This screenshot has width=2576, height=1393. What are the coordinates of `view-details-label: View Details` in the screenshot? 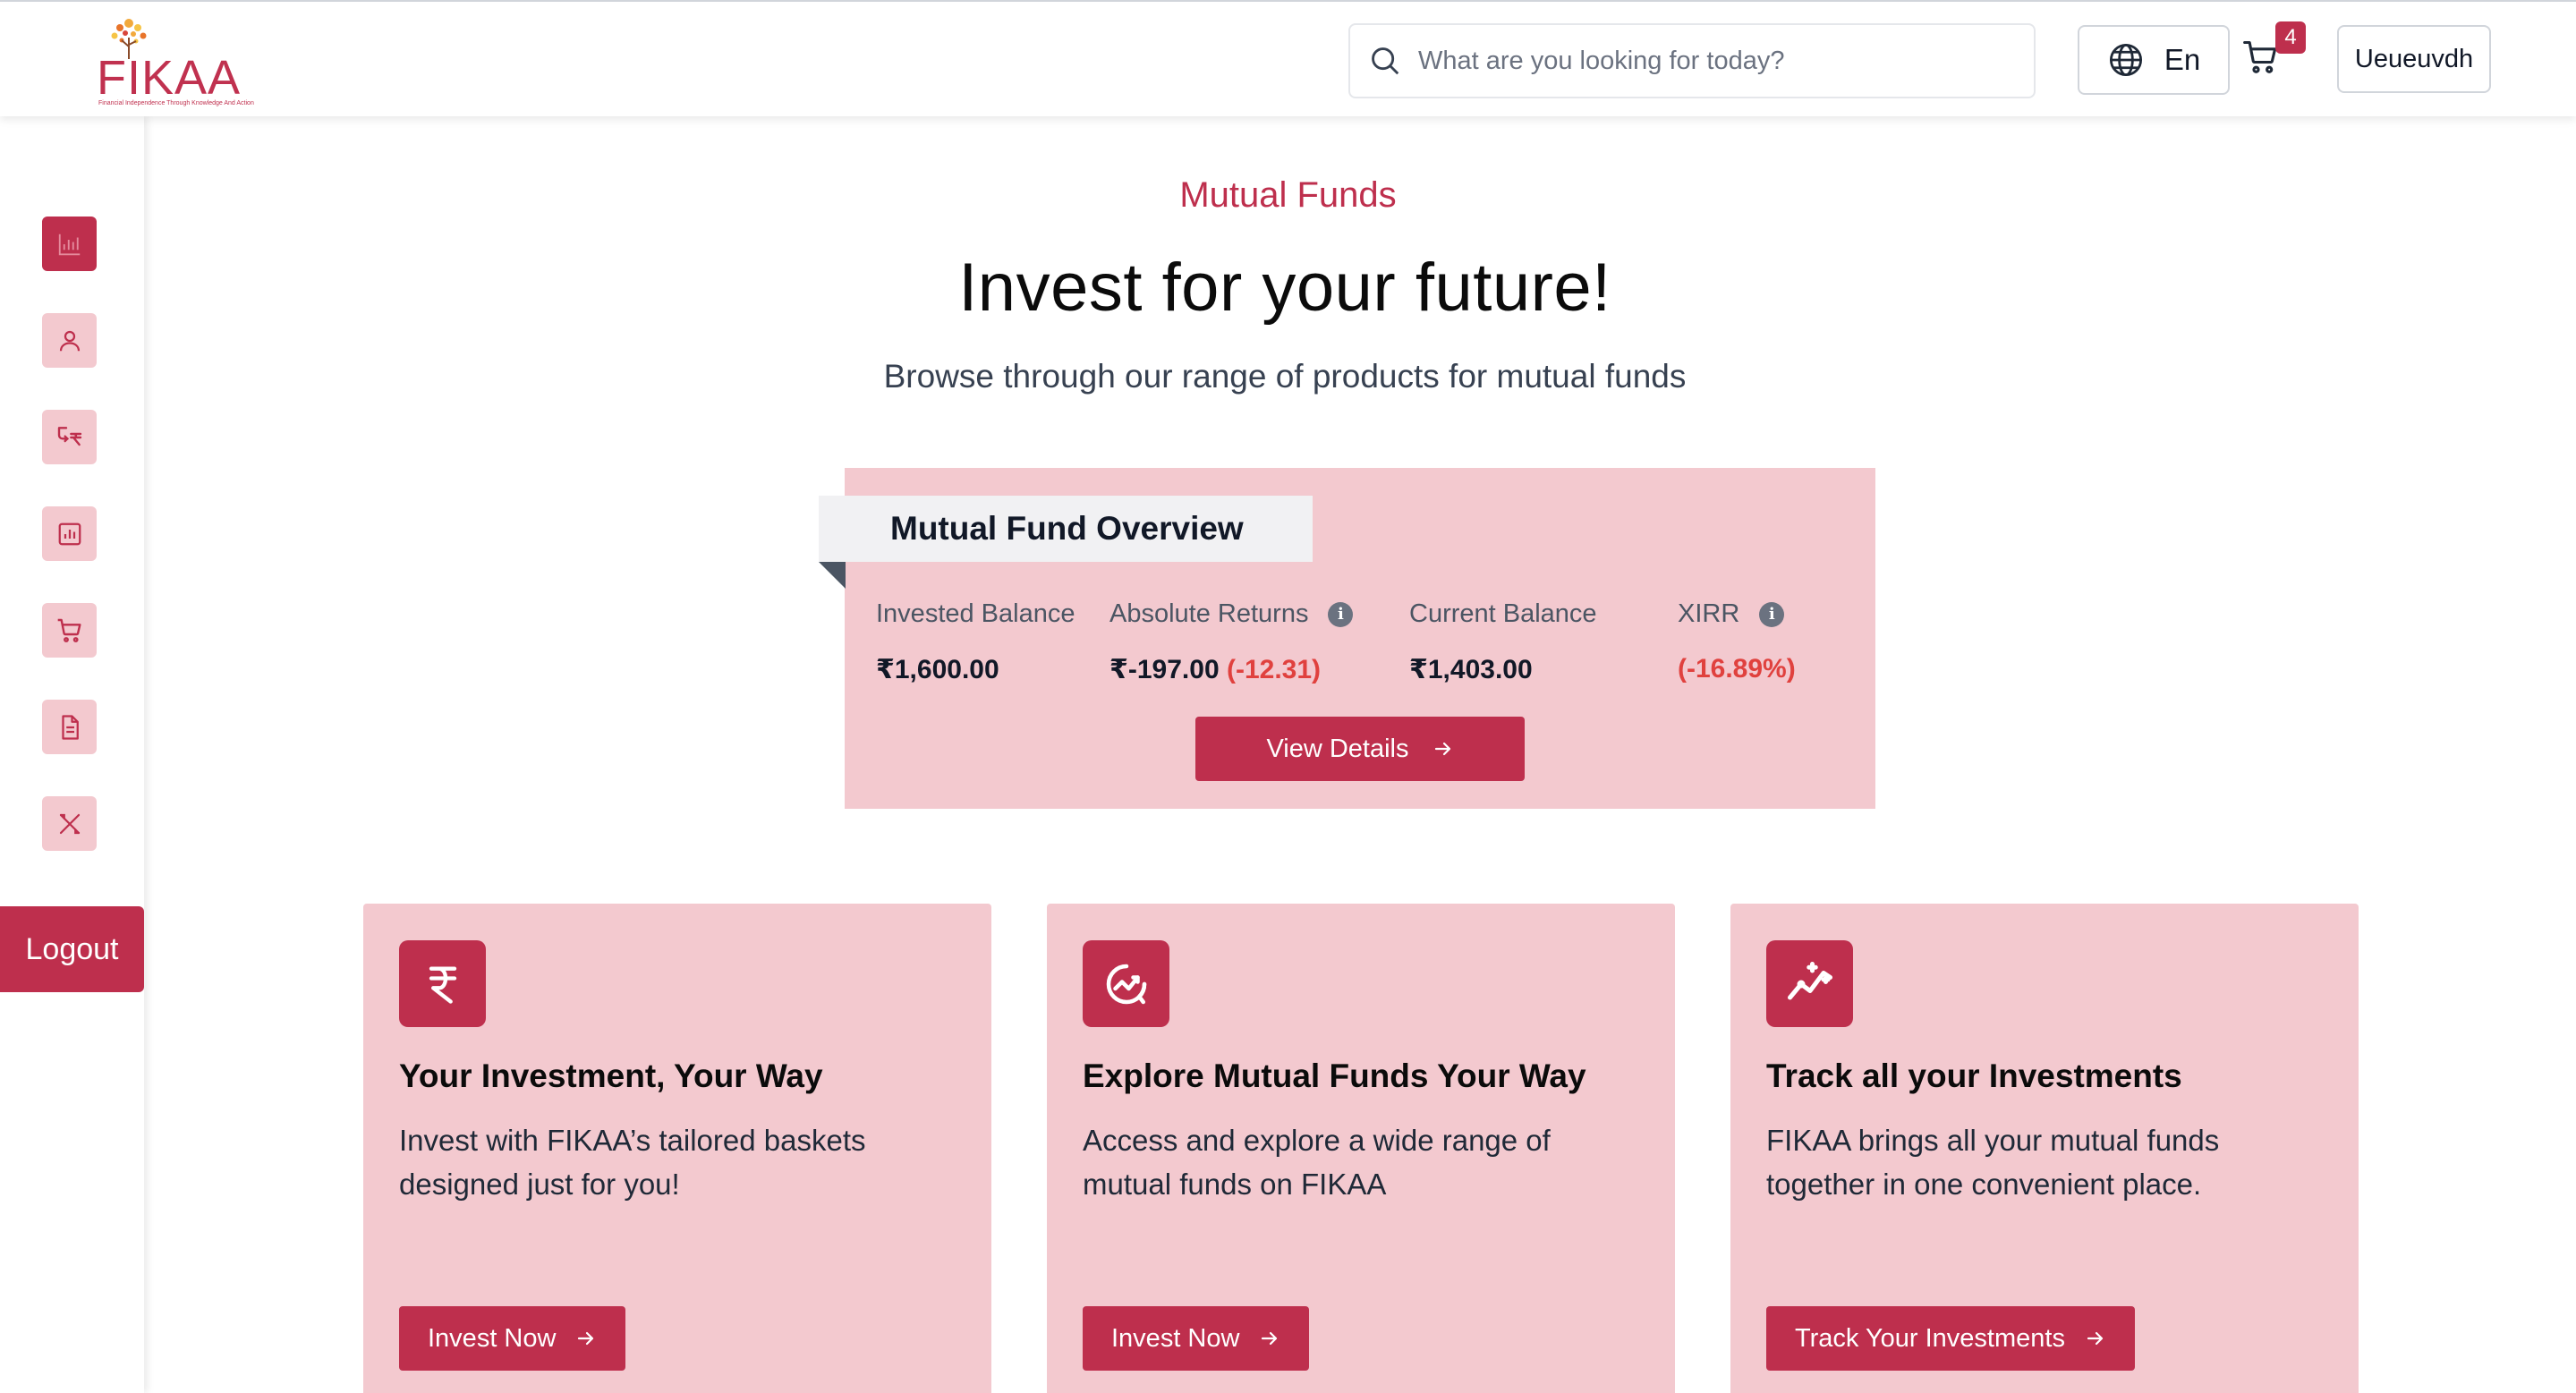 It's located at (1337, 748).